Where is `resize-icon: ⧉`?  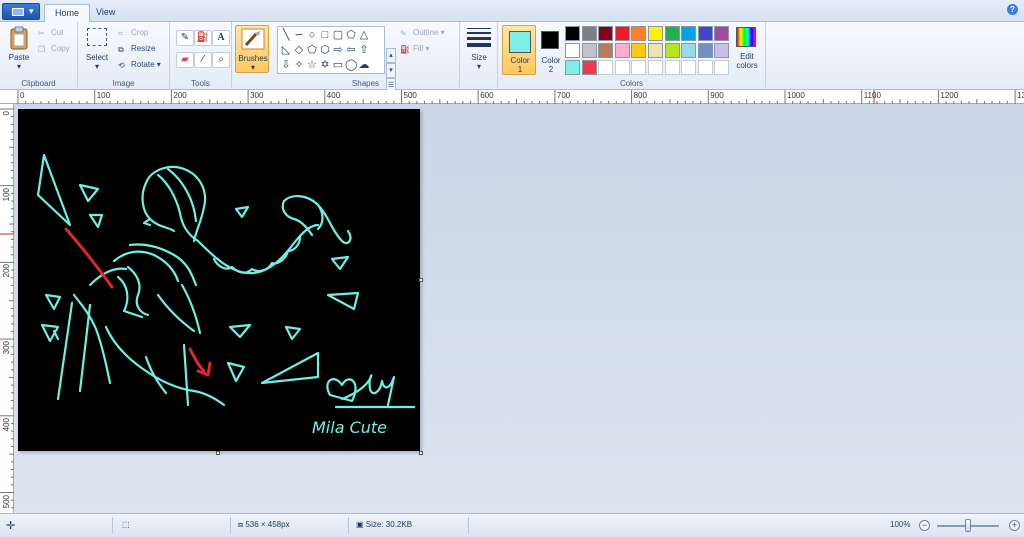 resize-icon: ⧉ is located at coordinates (121, 49).